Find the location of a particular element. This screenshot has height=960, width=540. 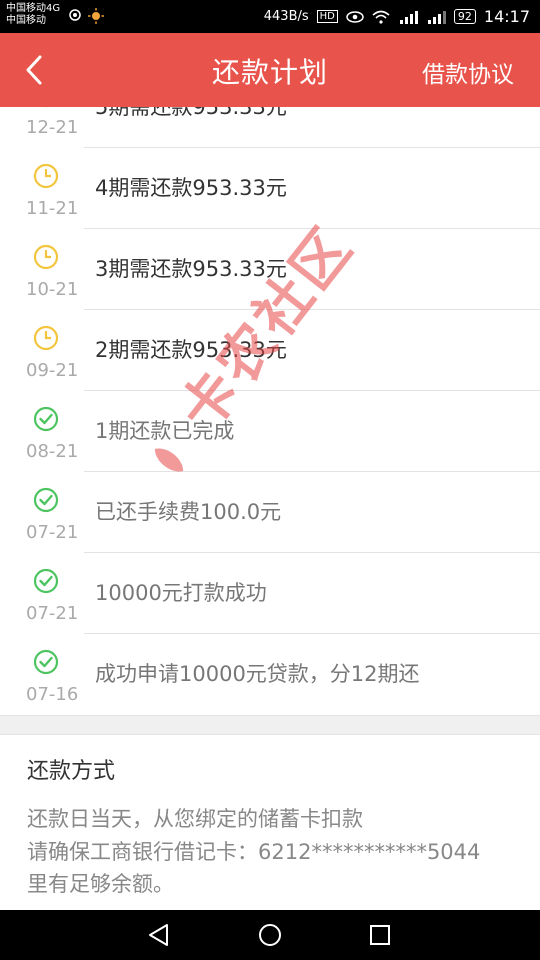

status-right: 443B/s HD 92 14:17 is located at coordinates (397, 16).